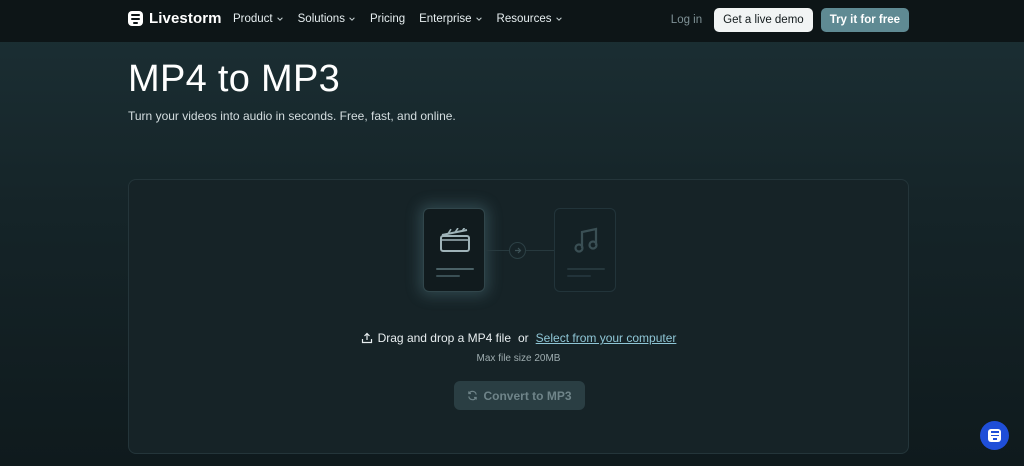 The width and height of the screenshot is (1024, 466). What do you see at coordinates (234, 79) in the screenshot?
I see `page-title: MP4 to MP3` at bounding box center [234, 79].